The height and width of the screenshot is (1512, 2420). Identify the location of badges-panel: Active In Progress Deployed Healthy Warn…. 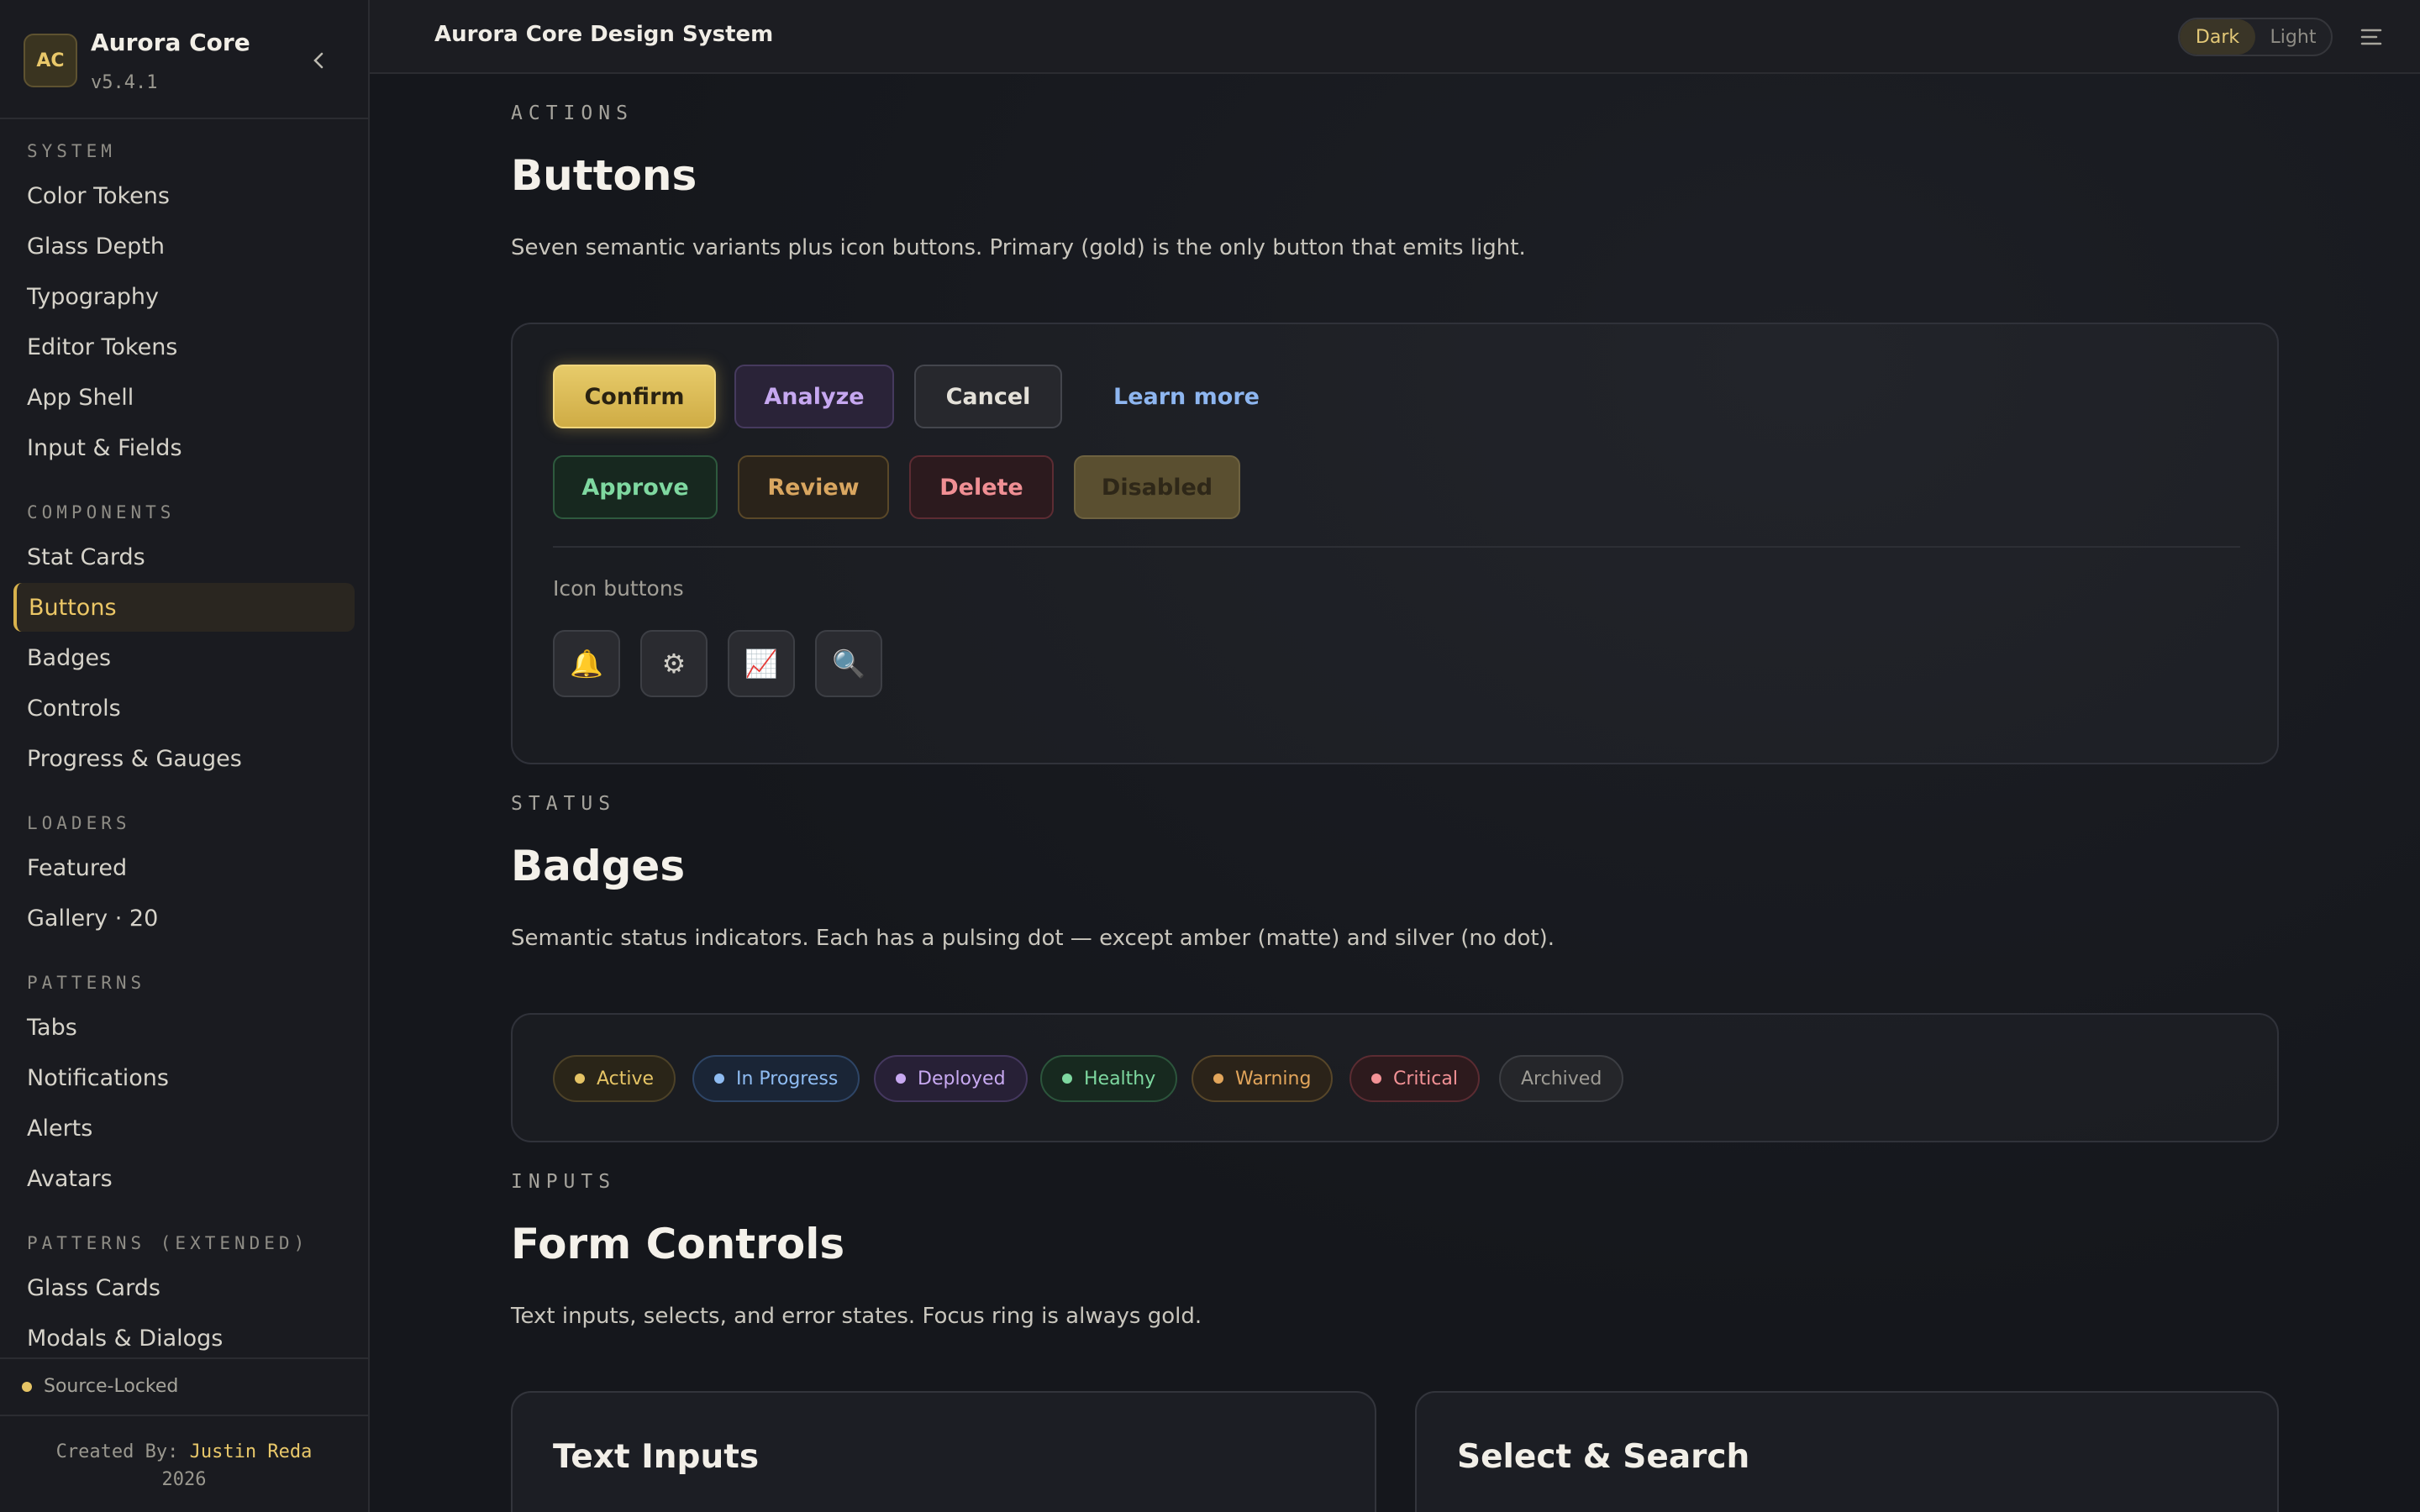
(1395, 1077).